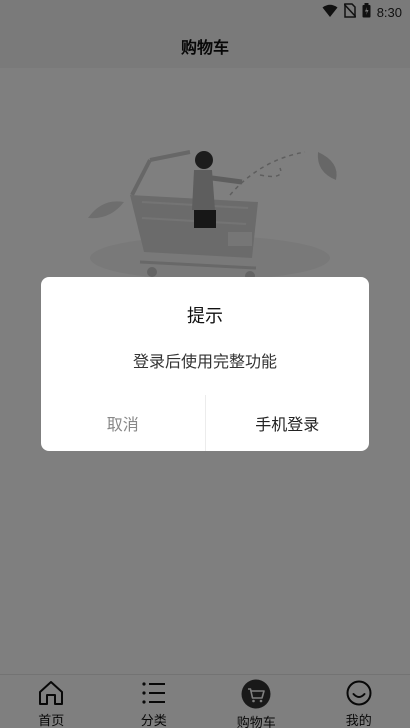 Image resolution: width=410 pixels, height=728 pixels. I want to click on dialog-title: 提示, so click(205, 316).